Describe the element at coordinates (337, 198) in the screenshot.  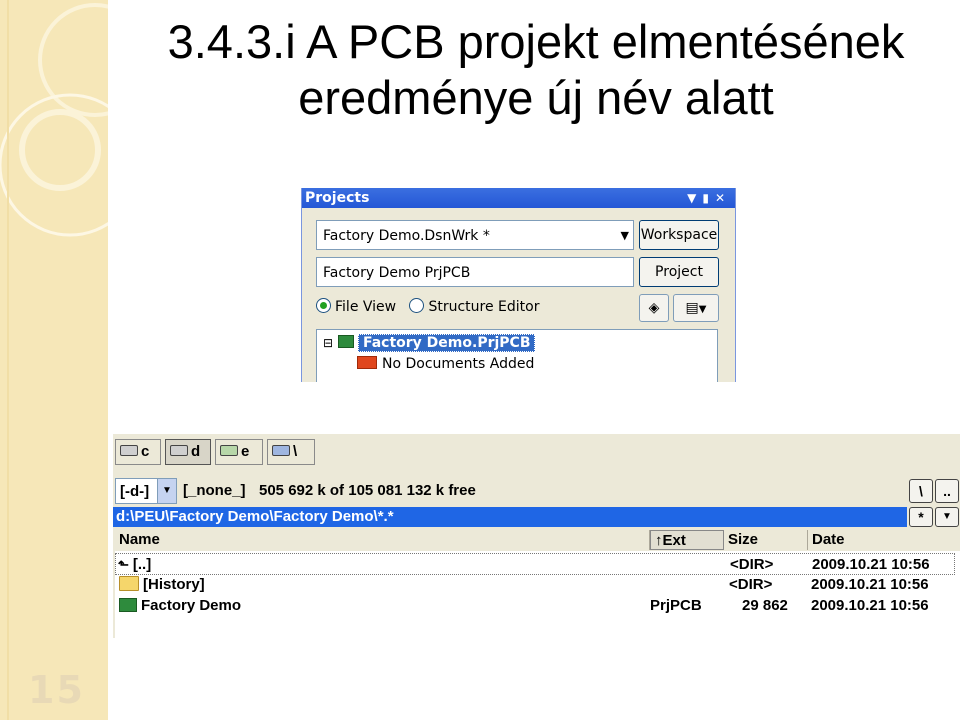
I see `projects-panel-title: Projects` at that location.